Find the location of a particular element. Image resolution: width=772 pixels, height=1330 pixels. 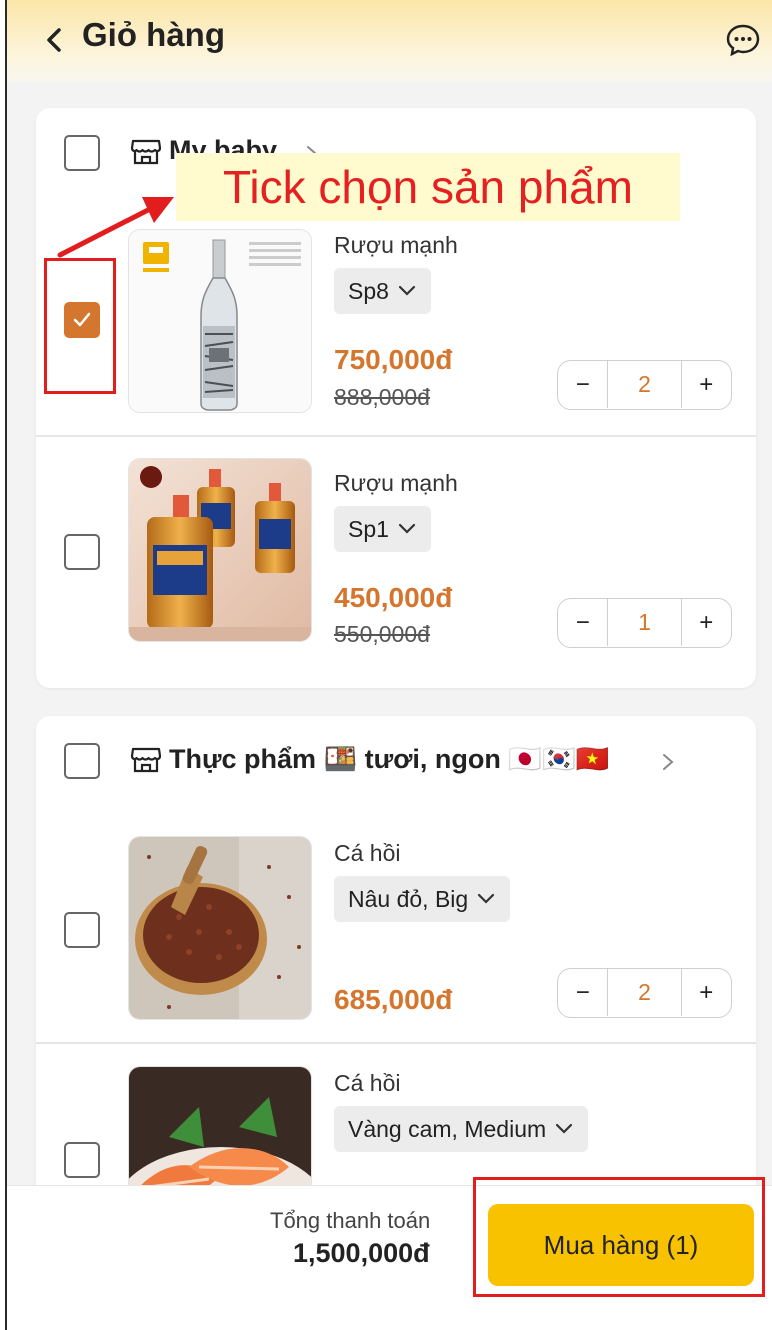

highlight-box-buy is located at coordinates (619, 1237).